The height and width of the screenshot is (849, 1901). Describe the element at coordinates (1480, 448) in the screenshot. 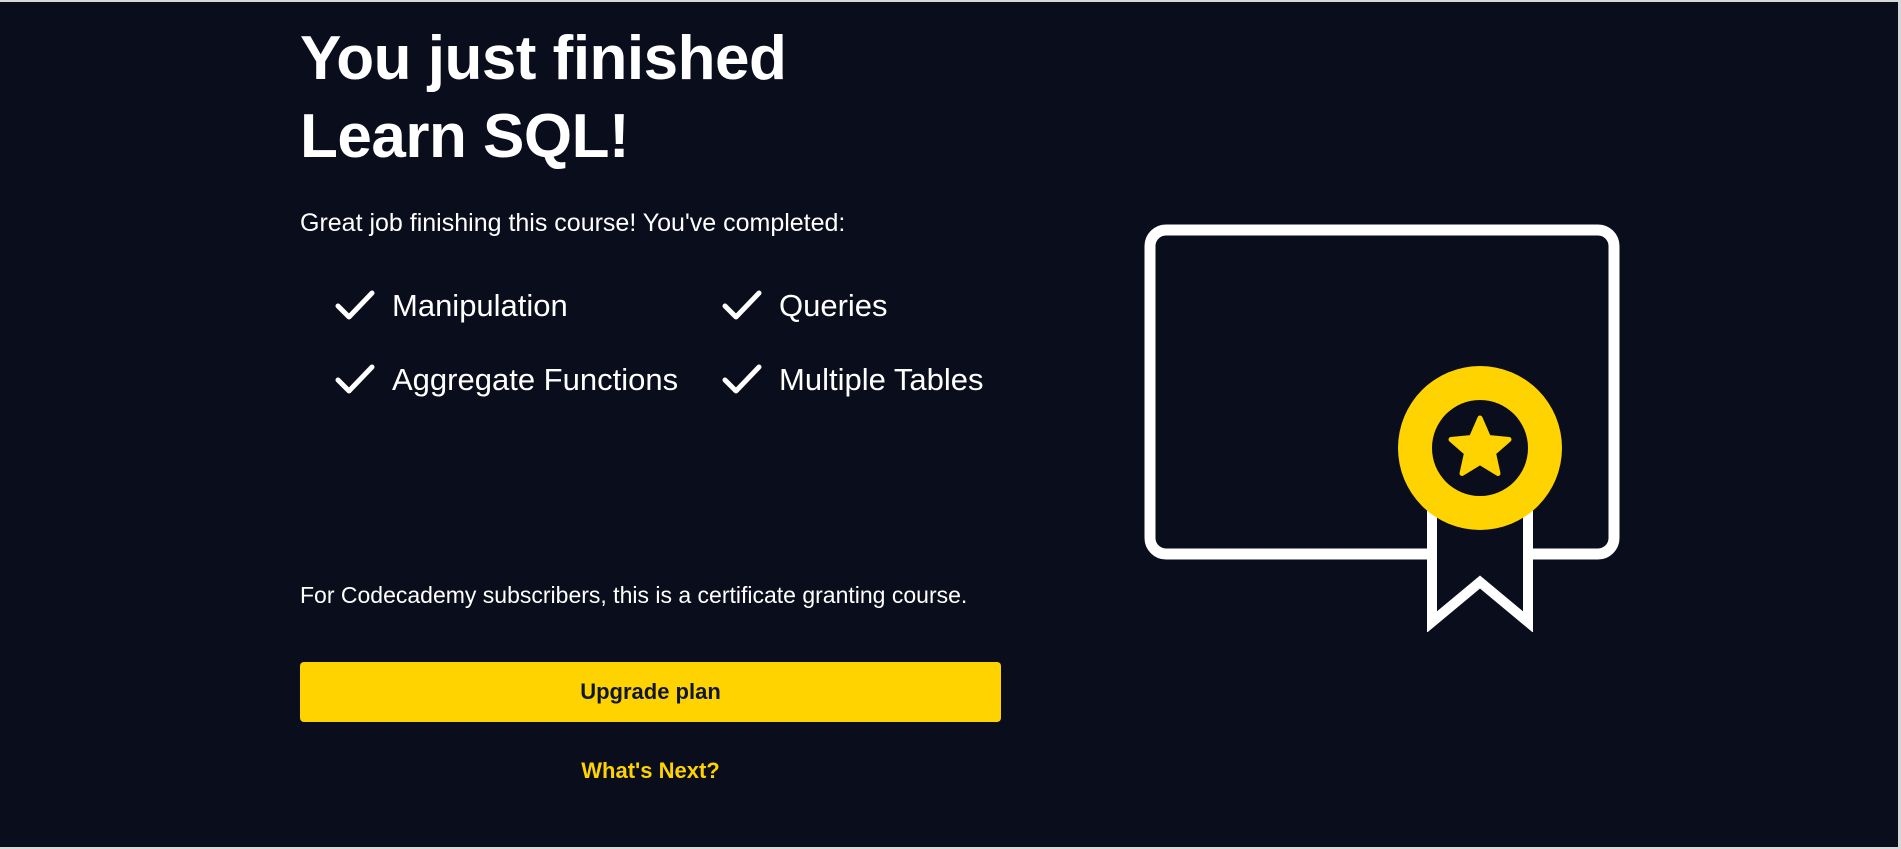

I see `star-badge-icon` at that location.